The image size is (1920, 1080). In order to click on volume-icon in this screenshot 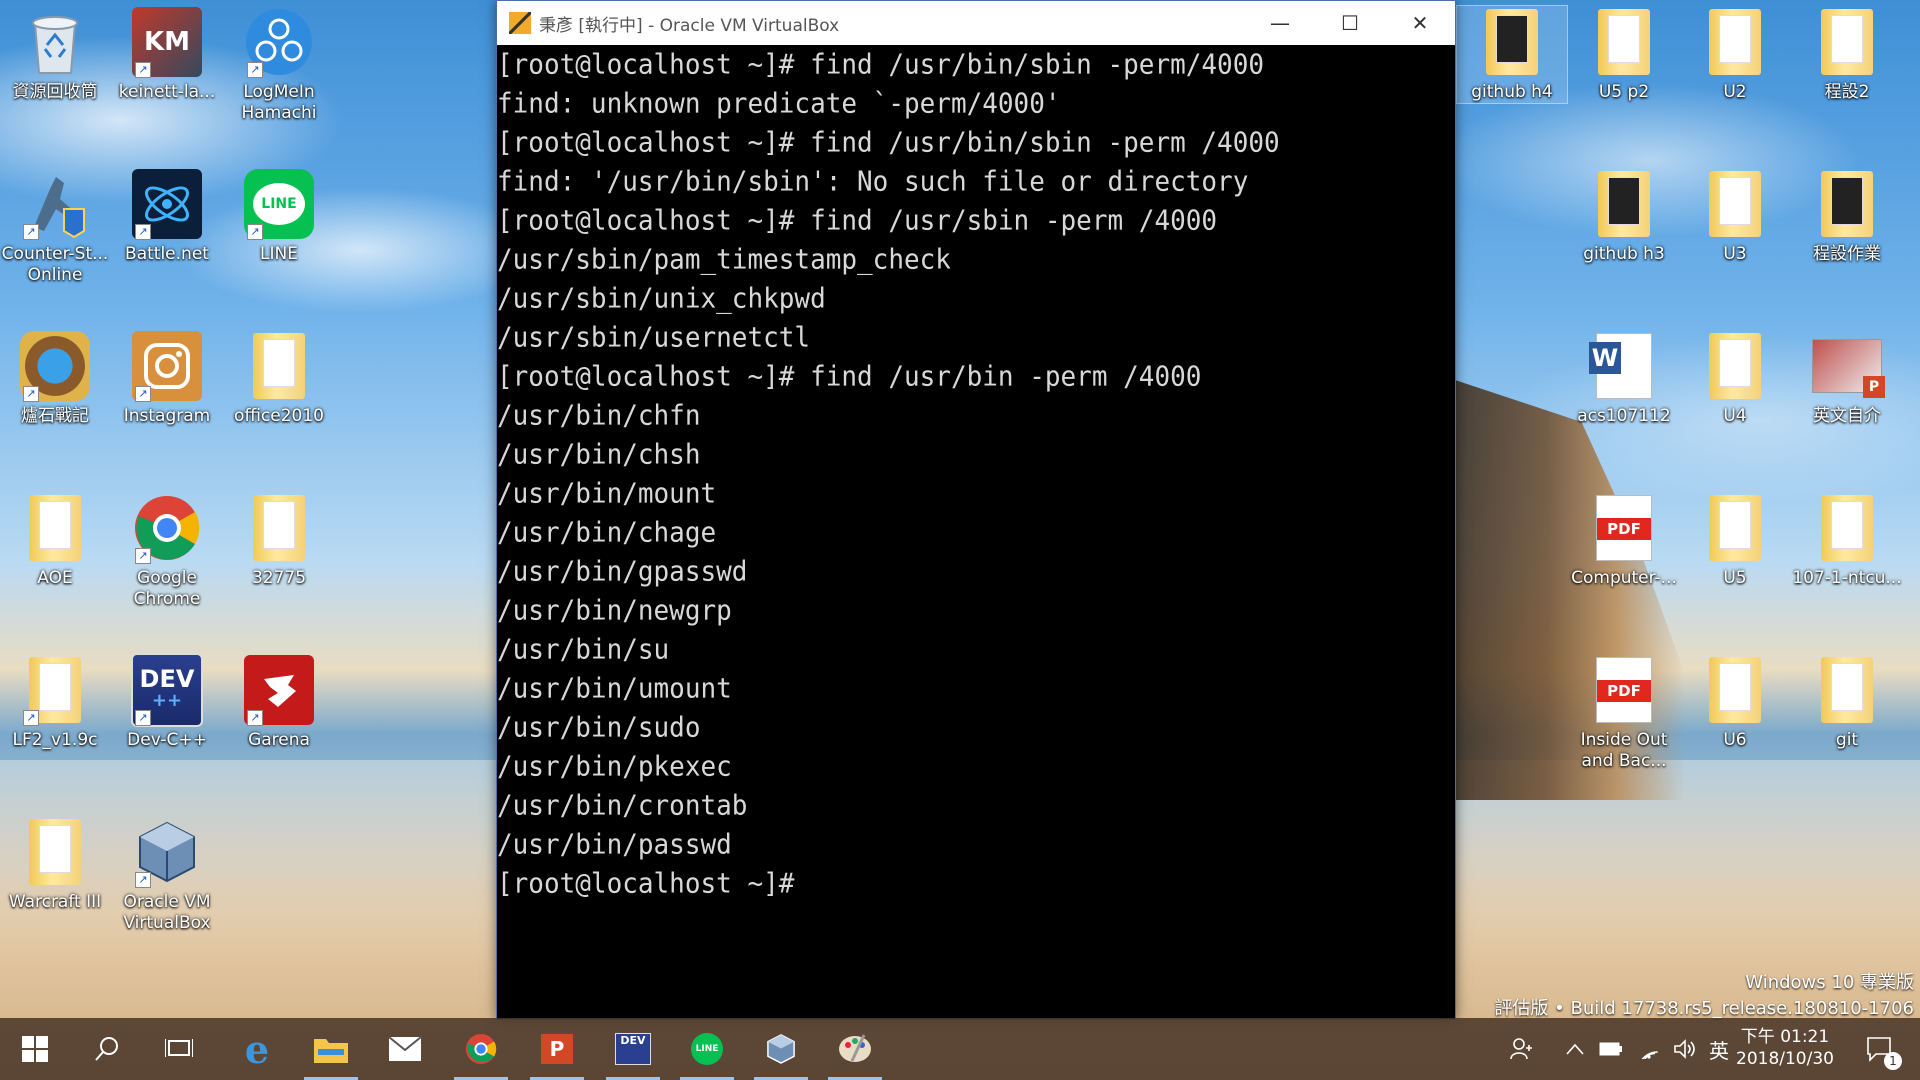, I will do `click(1684, 1049)`.